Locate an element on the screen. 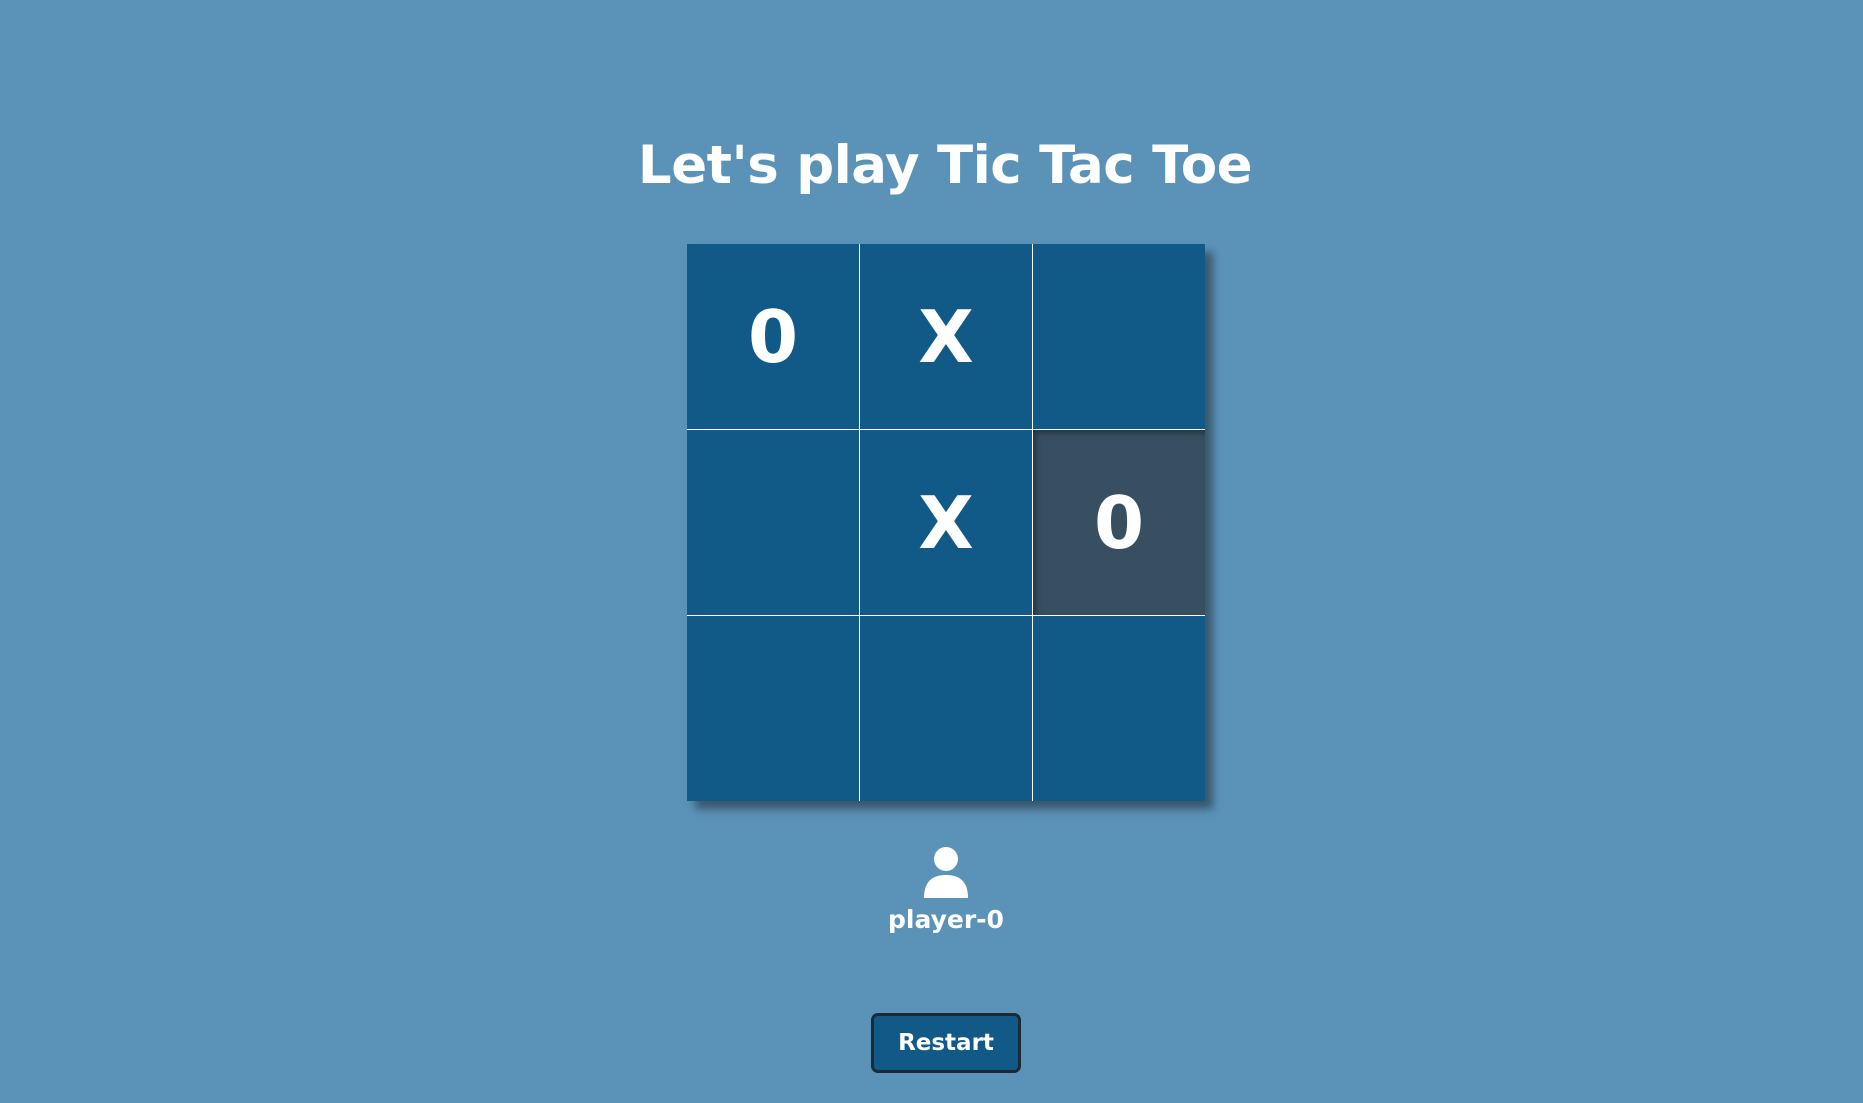  user-icon is located at coordinates (946, 872).